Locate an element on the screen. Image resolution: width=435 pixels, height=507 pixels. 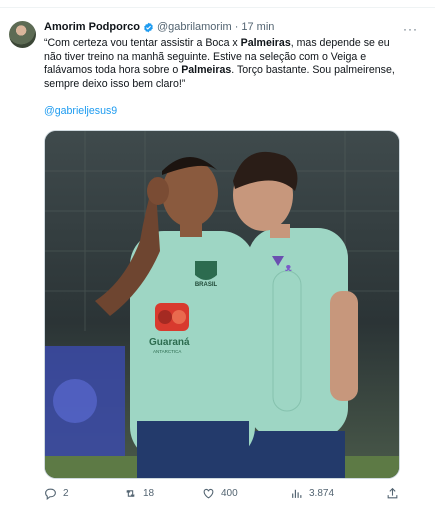
repost-button: 18 is located at coordinates (139, 493).